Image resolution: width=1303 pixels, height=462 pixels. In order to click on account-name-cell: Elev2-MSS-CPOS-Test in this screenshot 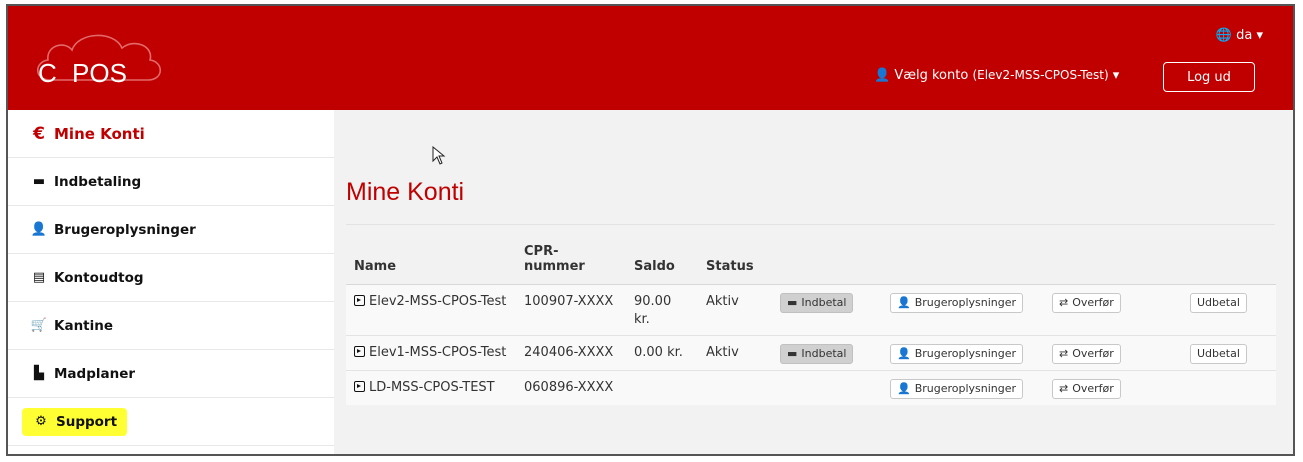, I will do `click(431, 310)`.